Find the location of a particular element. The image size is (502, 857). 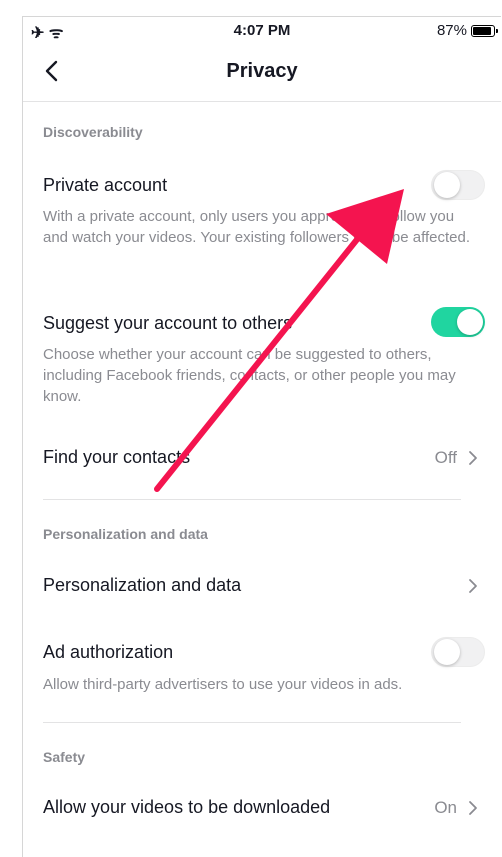

ad-authorization-toggle is located at coordinates (458, 652).